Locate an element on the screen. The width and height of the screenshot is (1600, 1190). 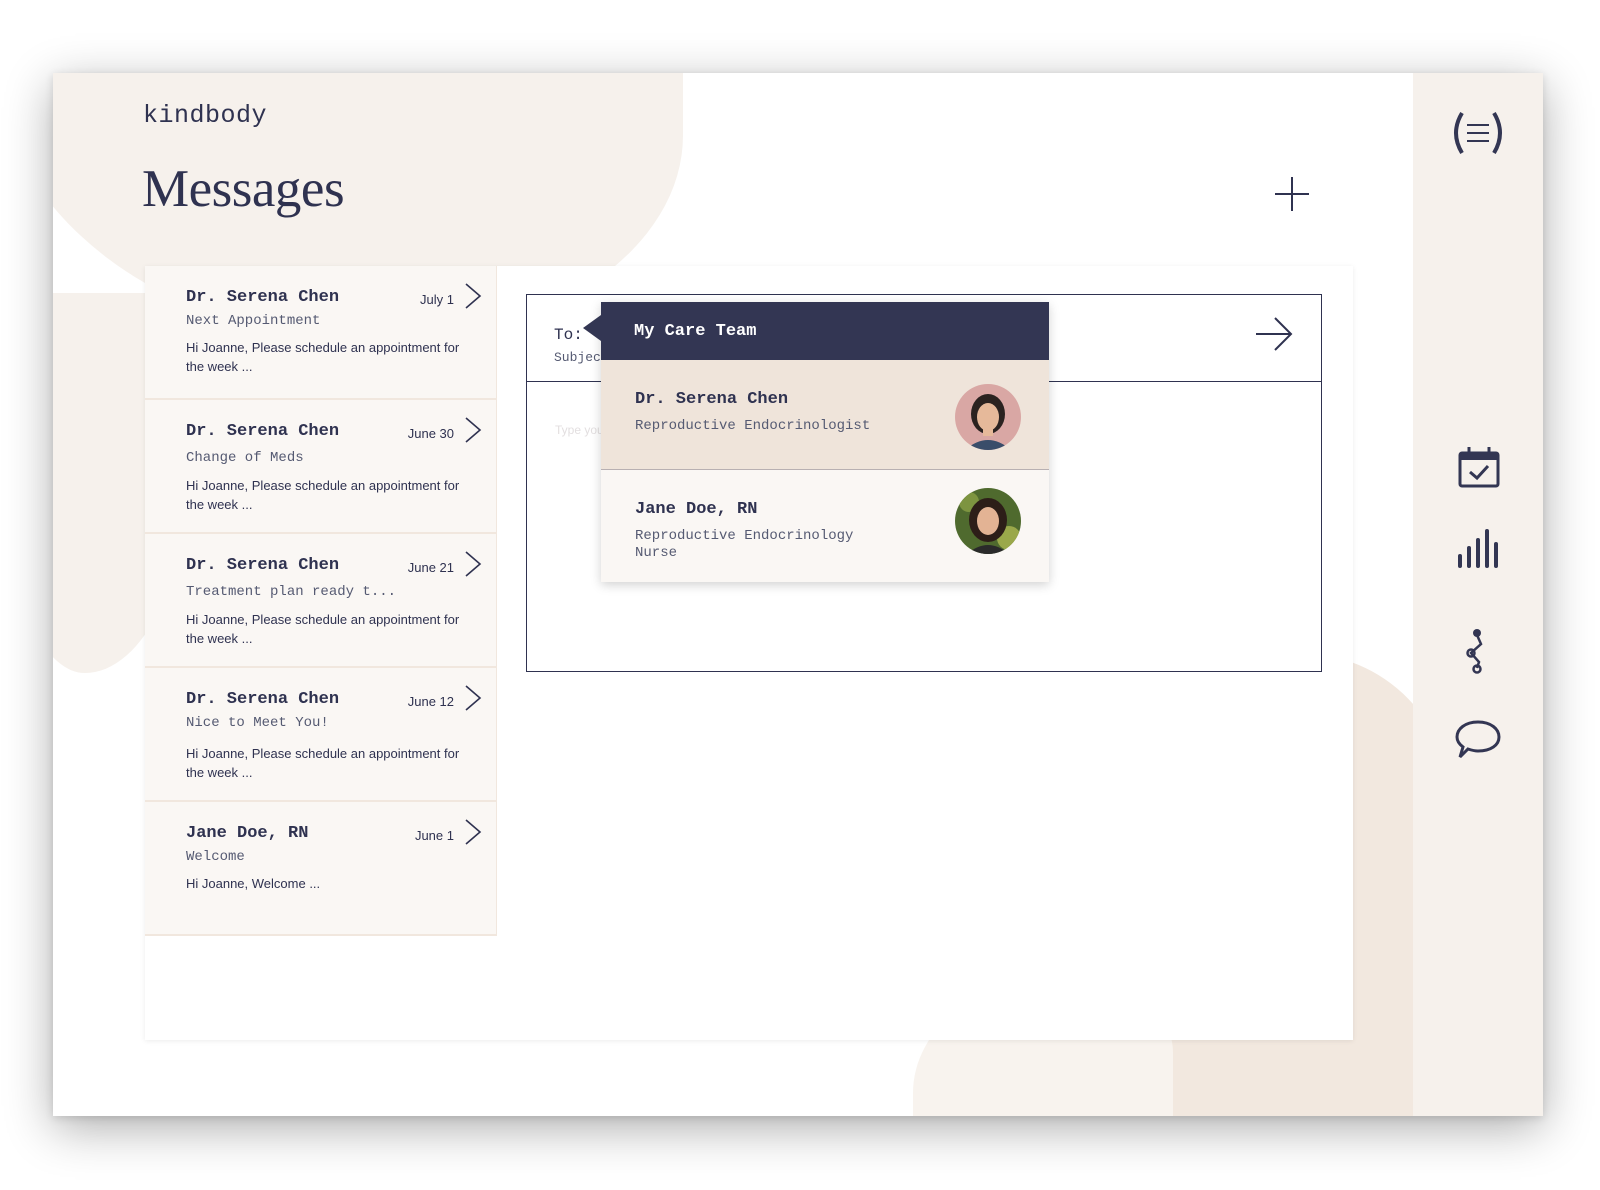
message-body-input: Type your is located at coordinates (581, 430).